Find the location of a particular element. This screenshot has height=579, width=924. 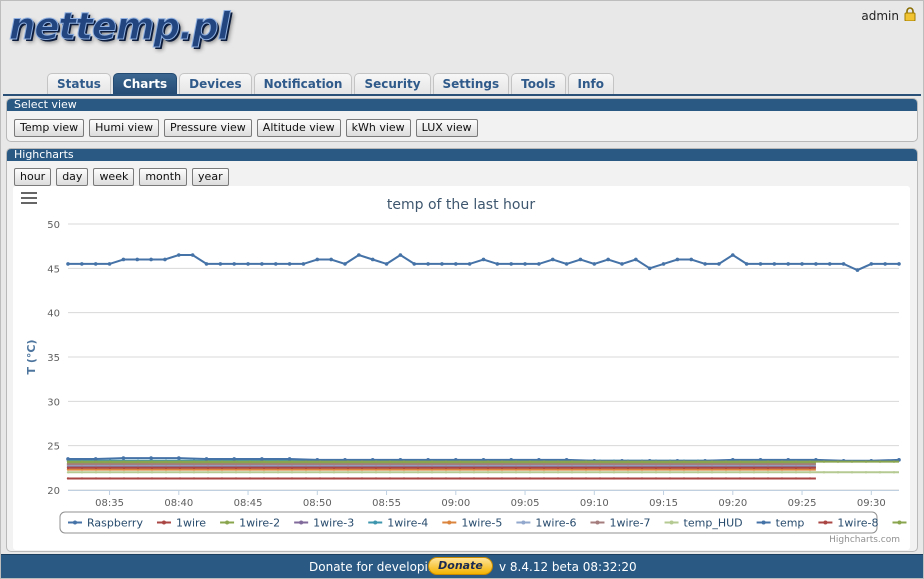

tab-info: Info is located at coordinates (590, 84).